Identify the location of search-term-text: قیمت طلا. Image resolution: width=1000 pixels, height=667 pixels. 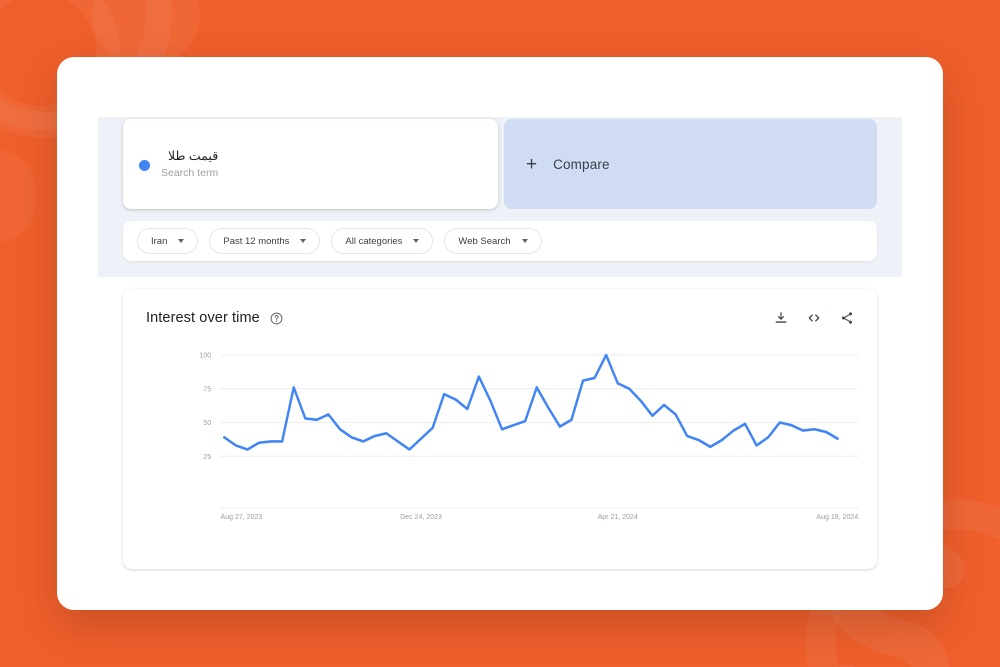
(193, 155).